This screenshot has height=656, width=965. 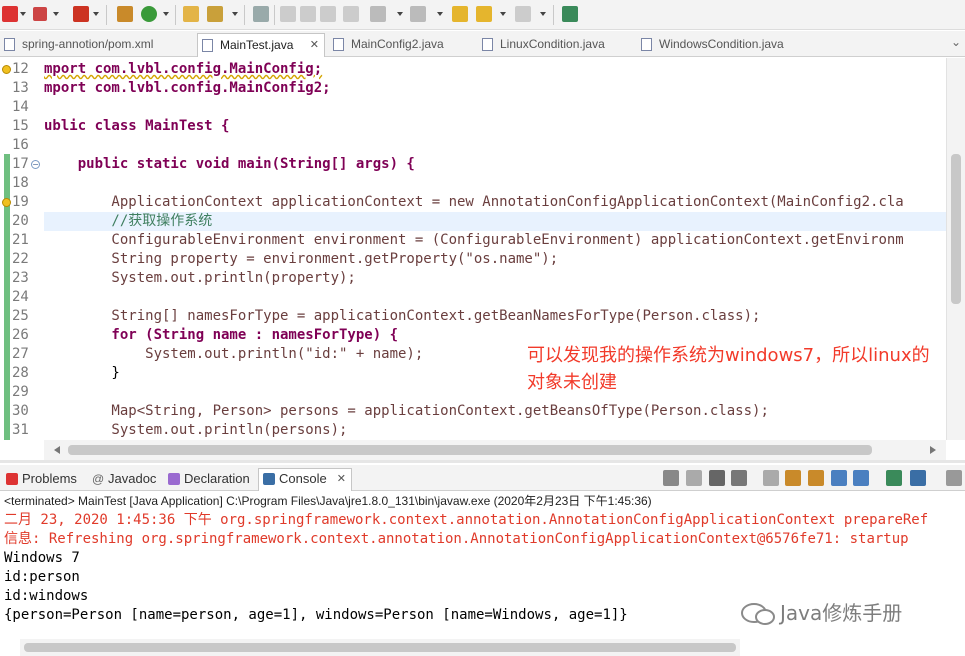 What do you see at coordinates (96, 14) in the screenshot?
I see `run-dropdown-icon` at bounding box center [96, 14].